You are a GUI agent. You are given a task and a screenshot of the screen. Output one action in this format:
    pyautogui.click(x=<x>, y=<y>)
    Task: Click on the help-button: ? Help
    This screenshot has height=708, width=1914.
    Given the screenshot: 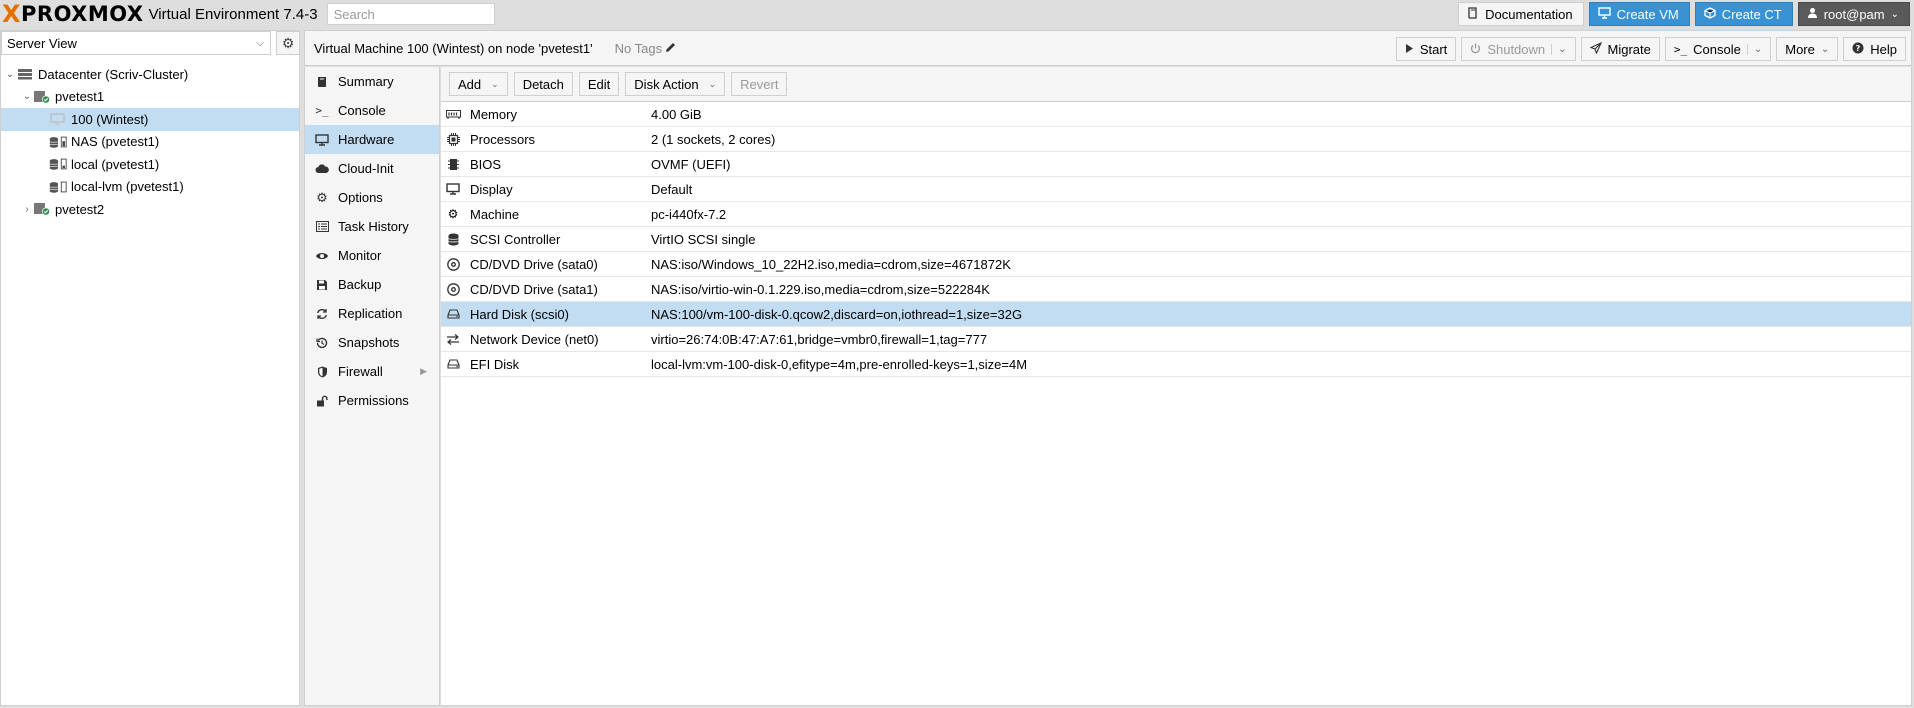 What is the action you would take?
    pyautogui.click(x=1874, y=49)
    